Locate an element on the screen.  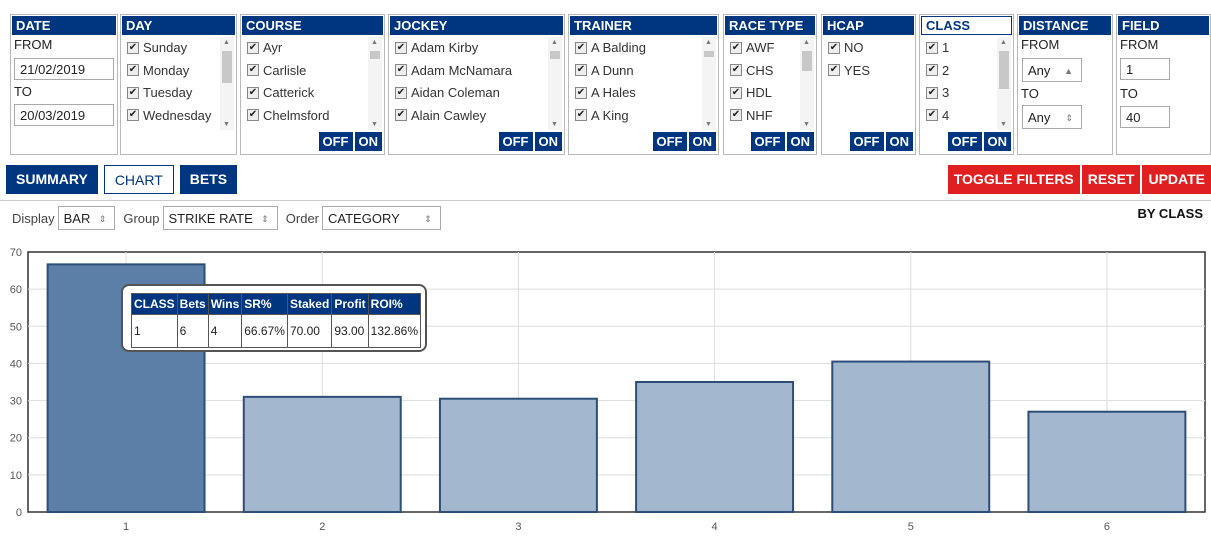
hcap-off-button: OFF is located at coordinates (866, 141).